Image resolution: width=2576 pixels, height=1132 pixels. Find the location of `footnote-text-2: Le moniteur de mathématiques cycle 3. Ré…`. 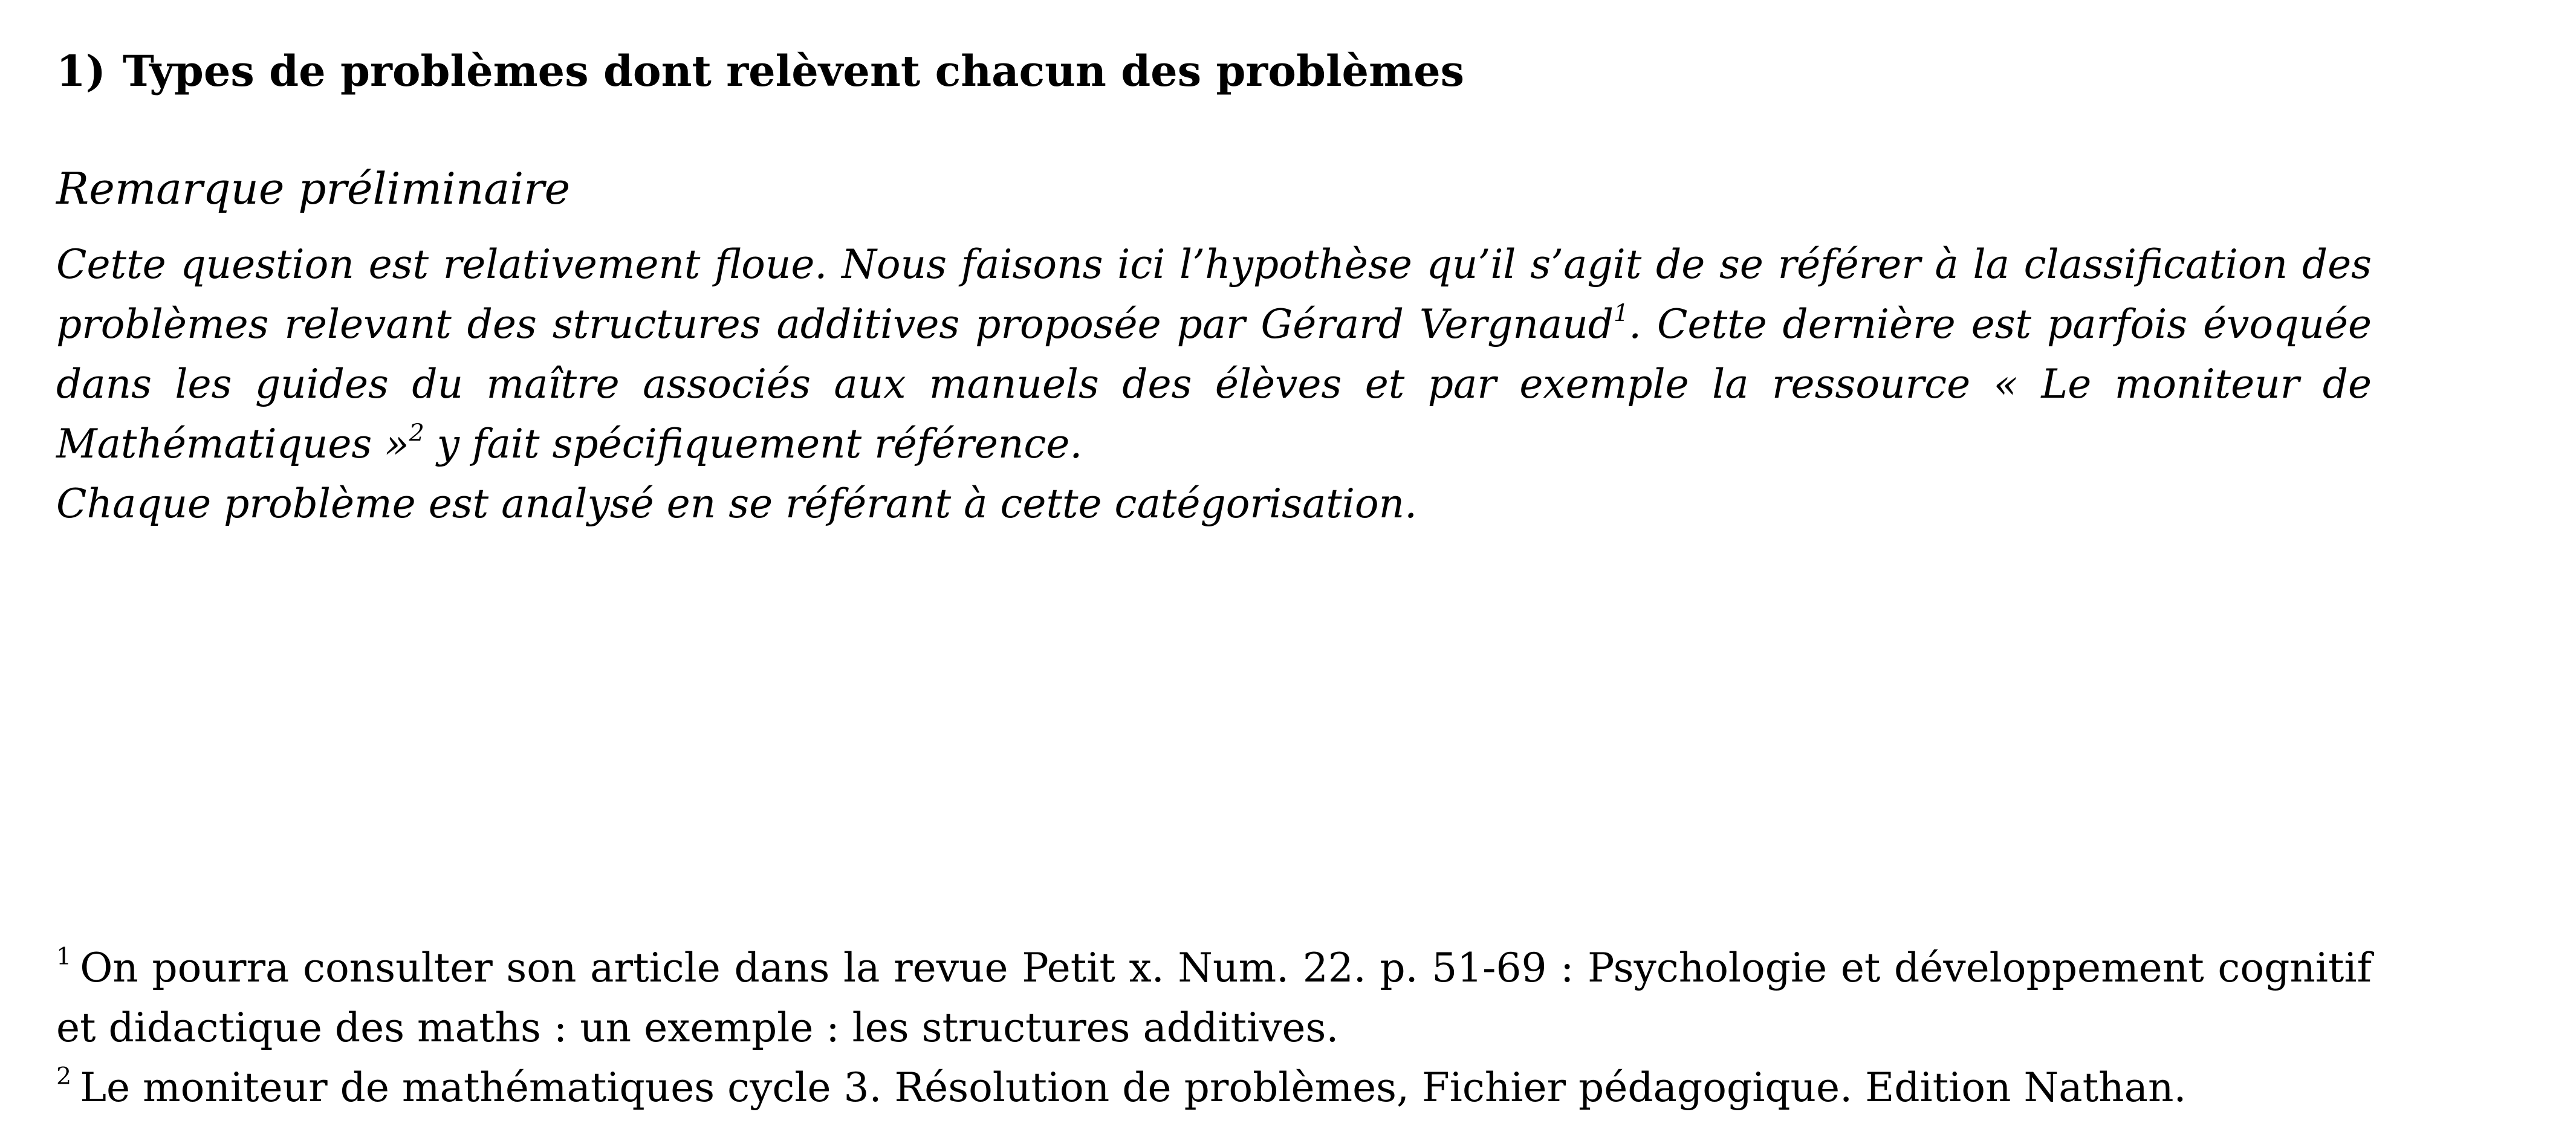

footnote-text-2: Le moniteur de mathématiques cycle 3. Ré… is located at coordinates (1133, 1087).